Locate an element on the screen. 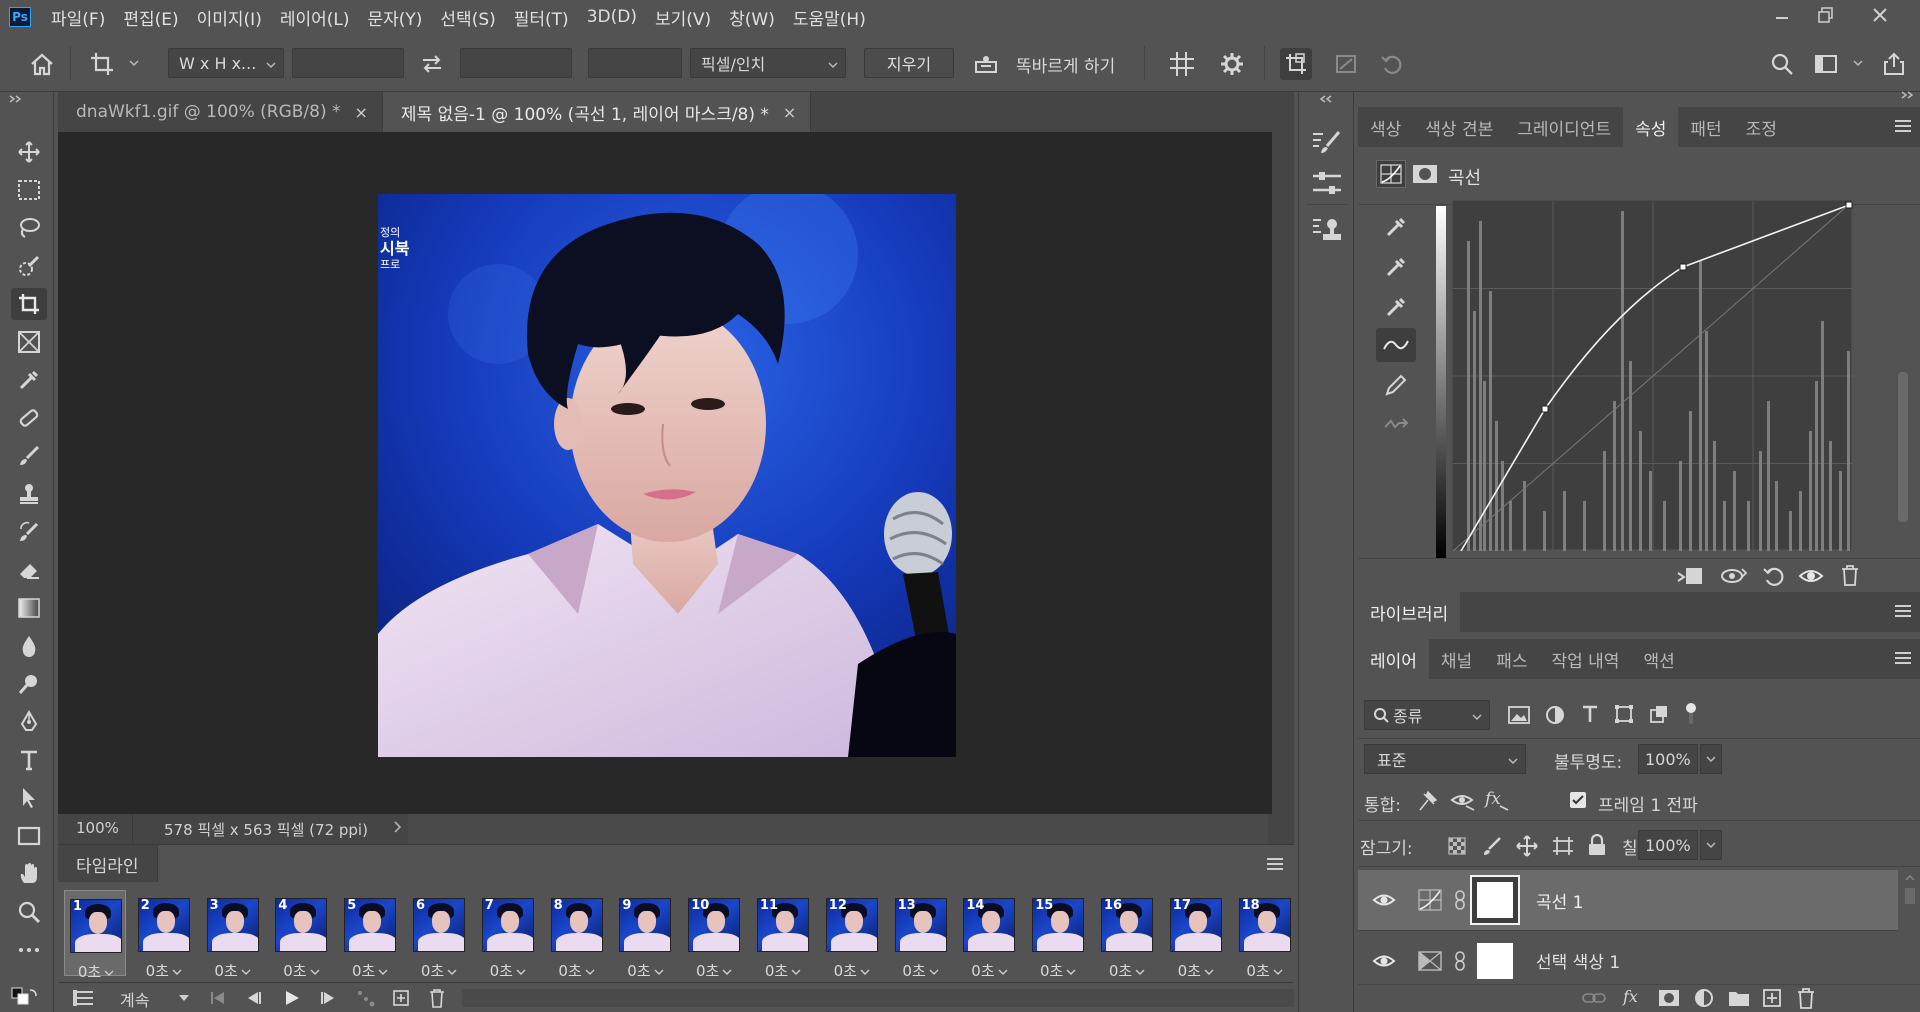 The height and width of the screenshot is (1012, 1920). brush-settings-icon is located at coordinates (1327, 142).